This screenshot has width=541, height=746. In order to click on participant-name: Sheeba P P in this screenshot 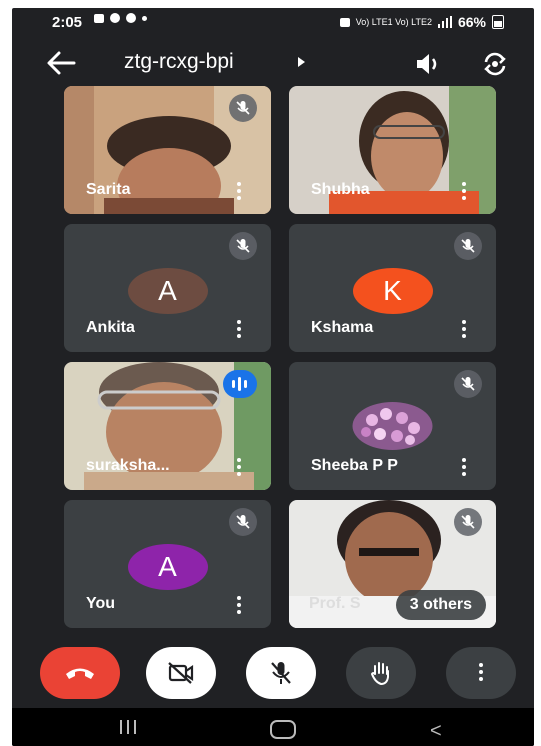, I will do `click(354, 465)`.